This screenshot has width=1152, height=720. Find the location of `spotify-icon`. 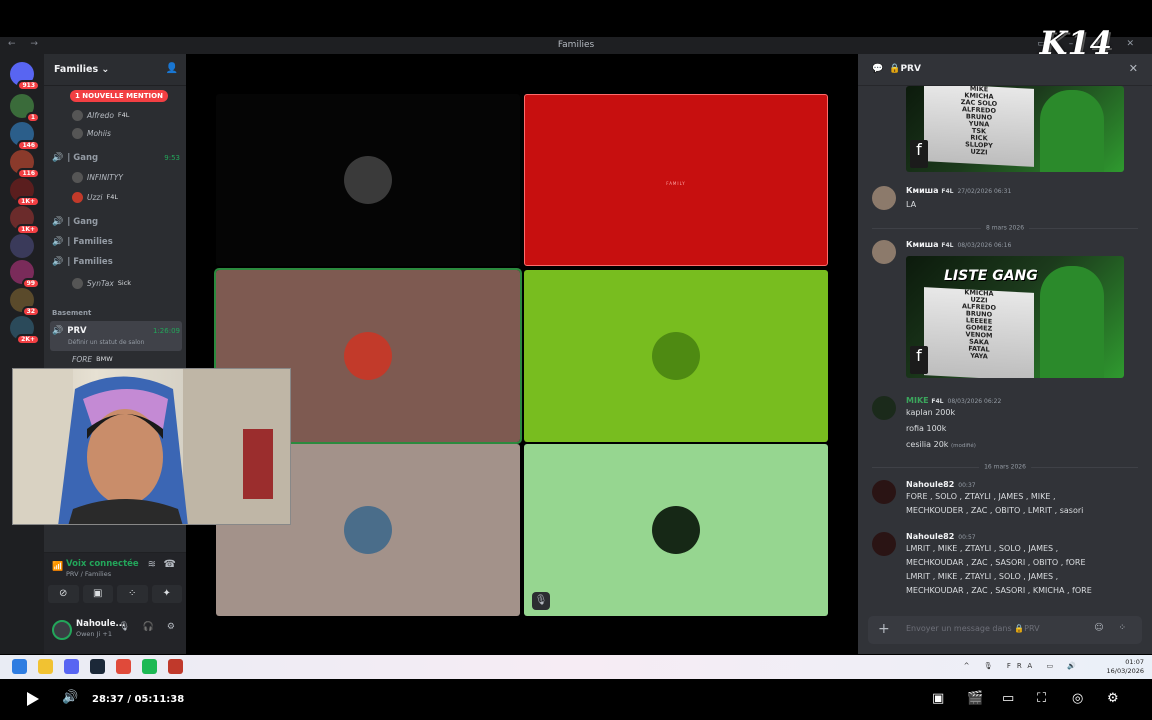

spotify-icon is located at coordinates (149, 666).